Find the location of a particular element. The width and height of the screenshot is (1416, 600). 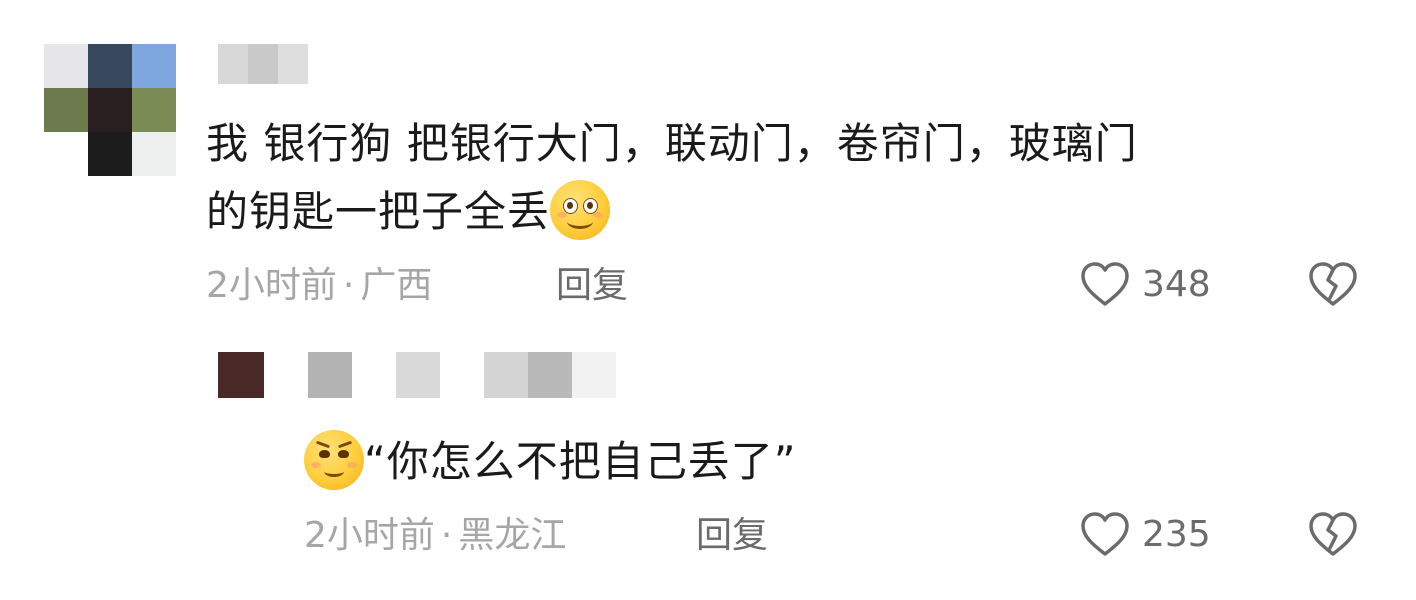

username is located at coordinates (263, 64).